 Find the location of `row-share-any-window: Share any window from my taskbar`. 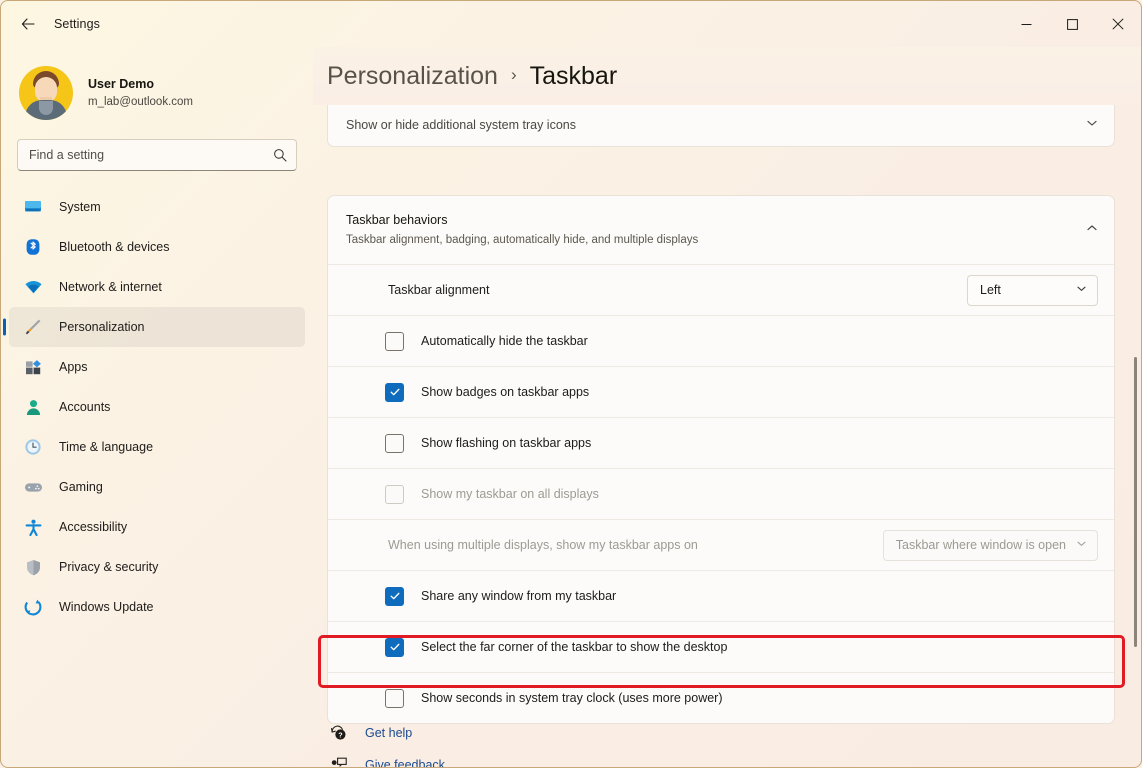

row-share-any-window: Share any window from my taskbar is located at coordinates (721, 595).